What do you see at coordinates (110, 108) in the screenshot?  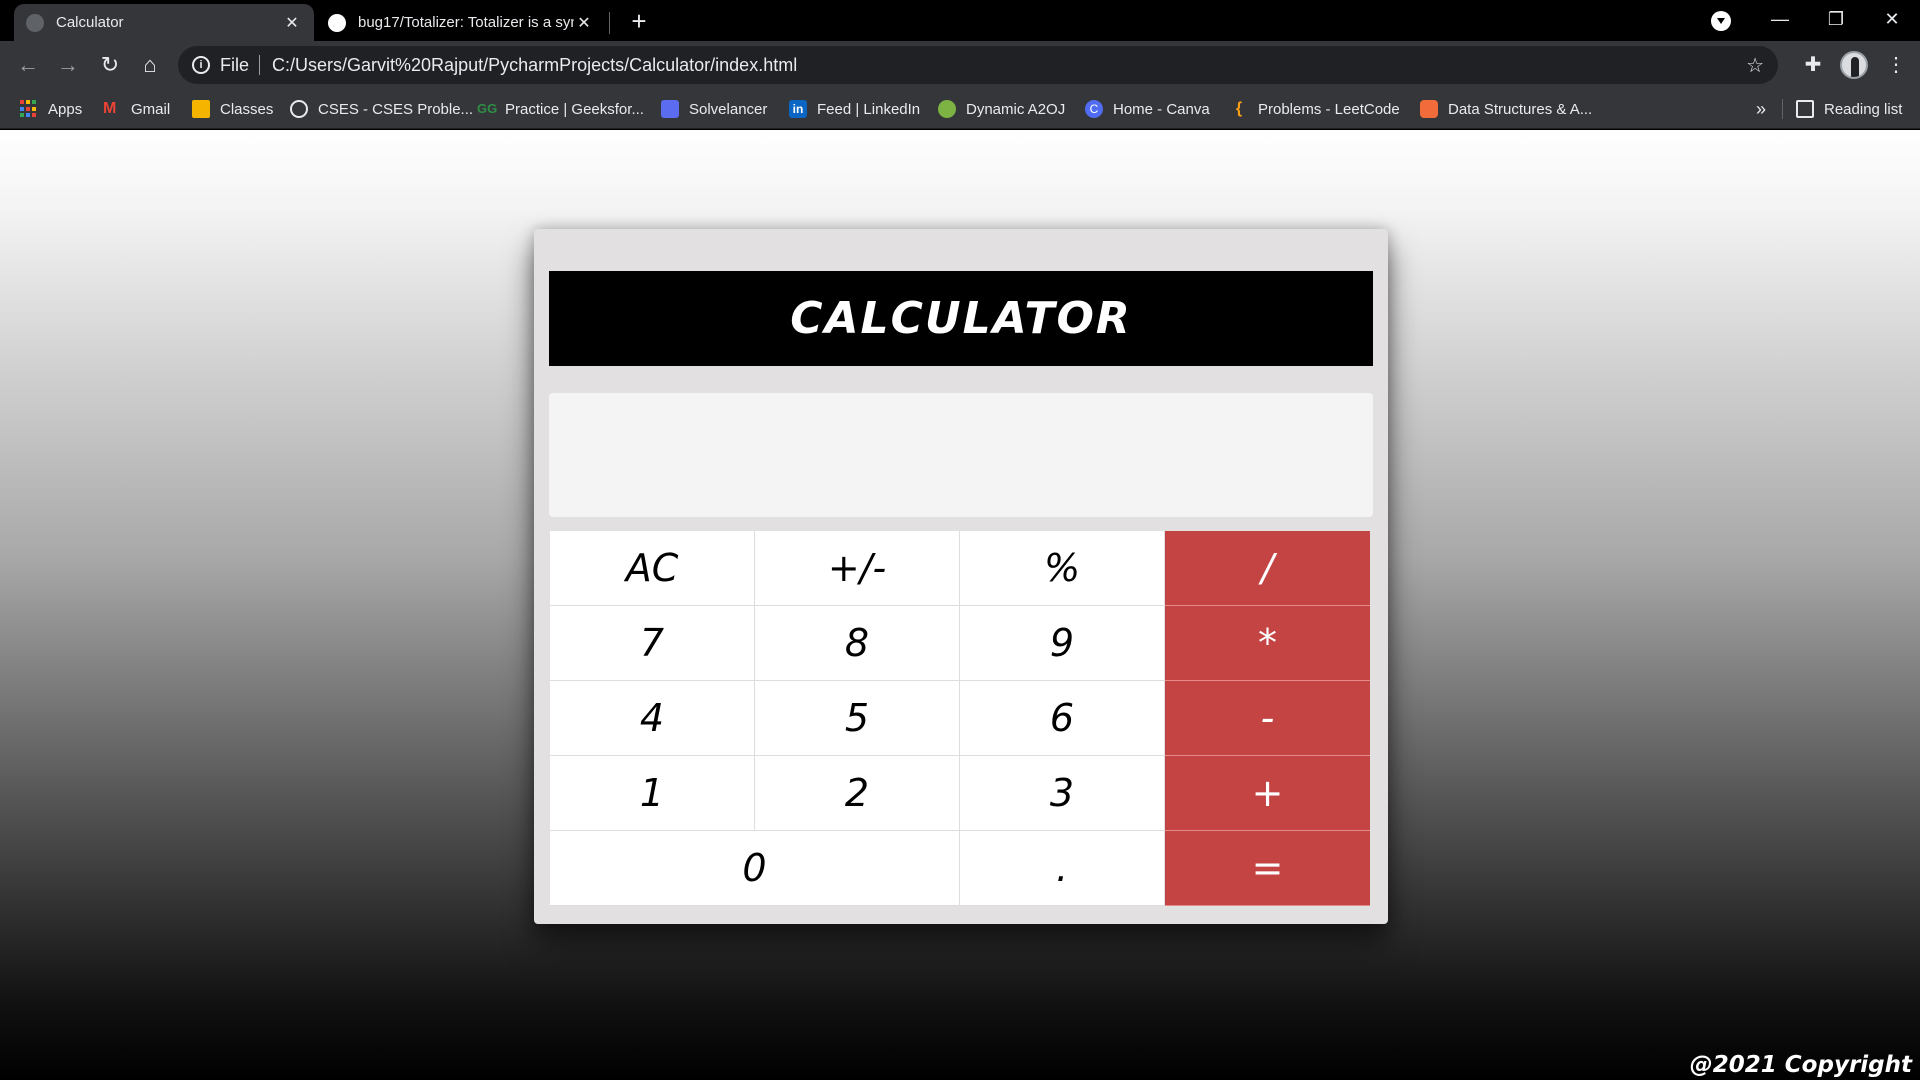 I see `gmail-icon: M` at bounding box center [110, 108].